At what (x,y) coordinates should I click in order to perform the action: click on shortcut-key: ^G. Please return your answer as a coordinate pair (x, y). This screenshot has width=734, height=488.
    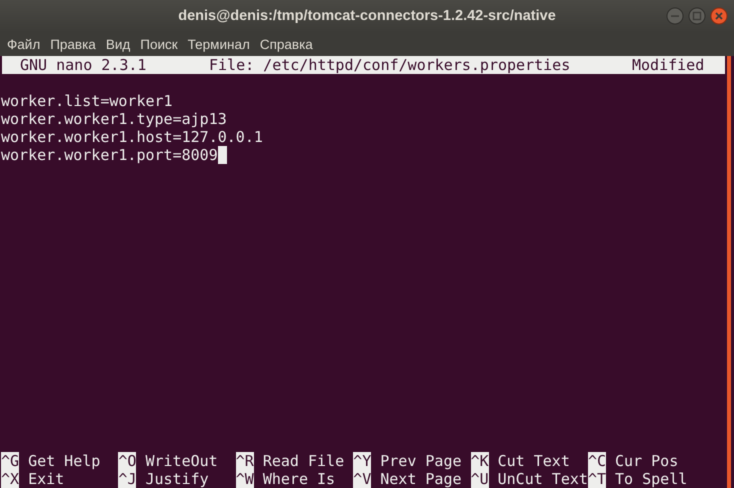
    Looking at the image, I should click on (10, 461).